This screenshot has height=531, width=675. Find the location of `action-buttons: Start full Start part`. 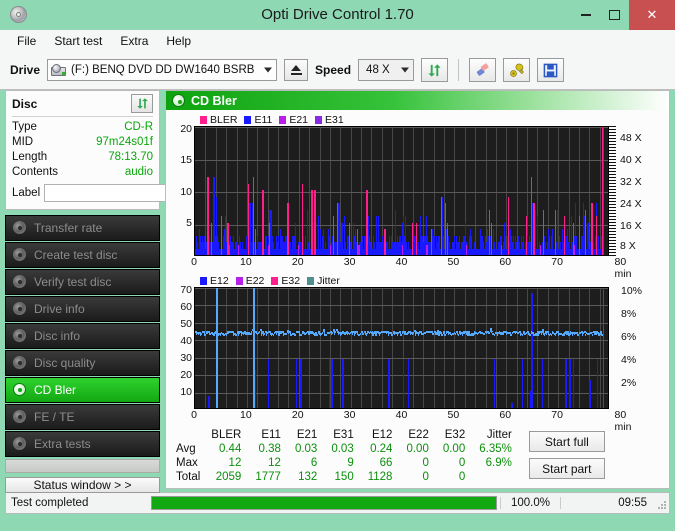

action-buttons: Start full Start part is located at coordinates (566, 455).